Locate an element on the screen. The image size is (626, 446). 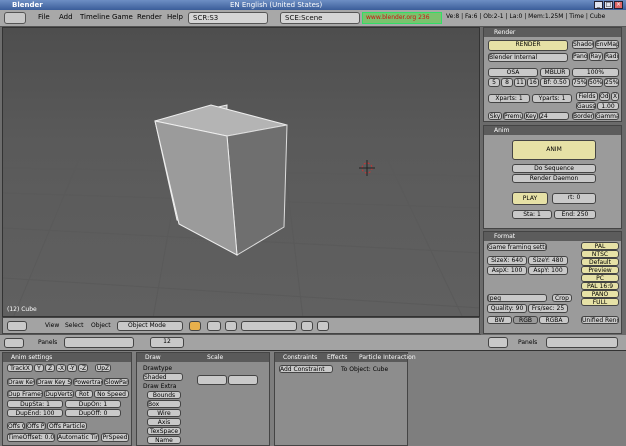
automatic-time-toggle: Automatic Time is located at coordinates (78, 437).